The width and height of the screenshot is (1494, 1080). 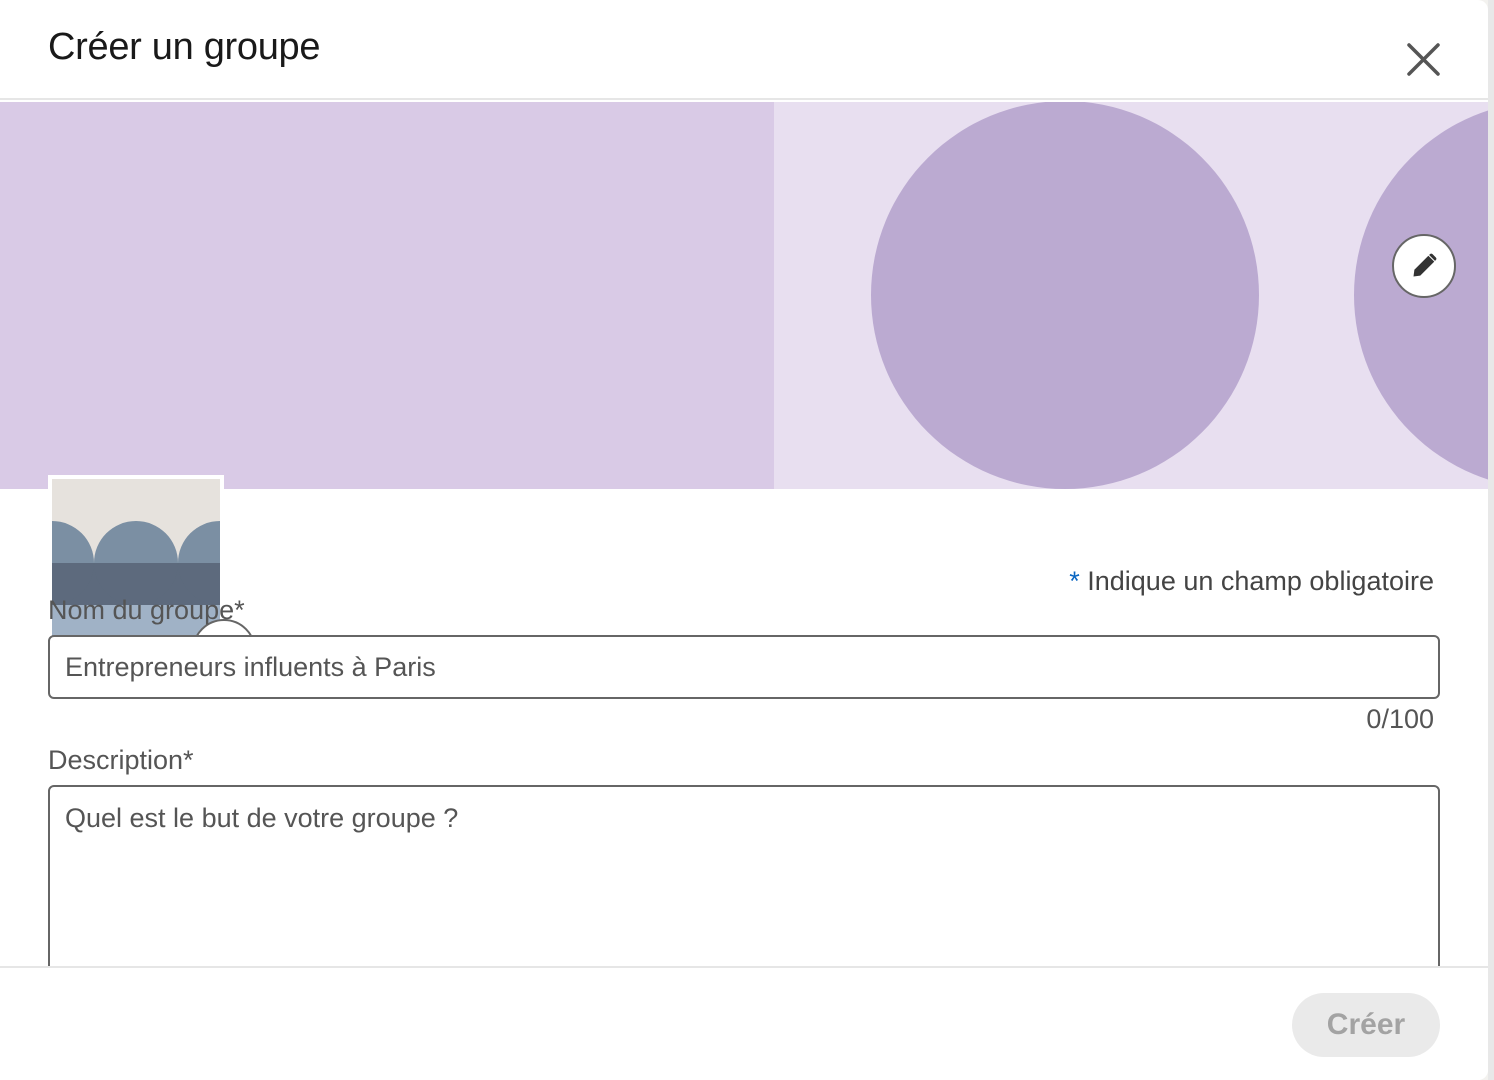 I want to click on group-name-input, so click(x=744, y=667).